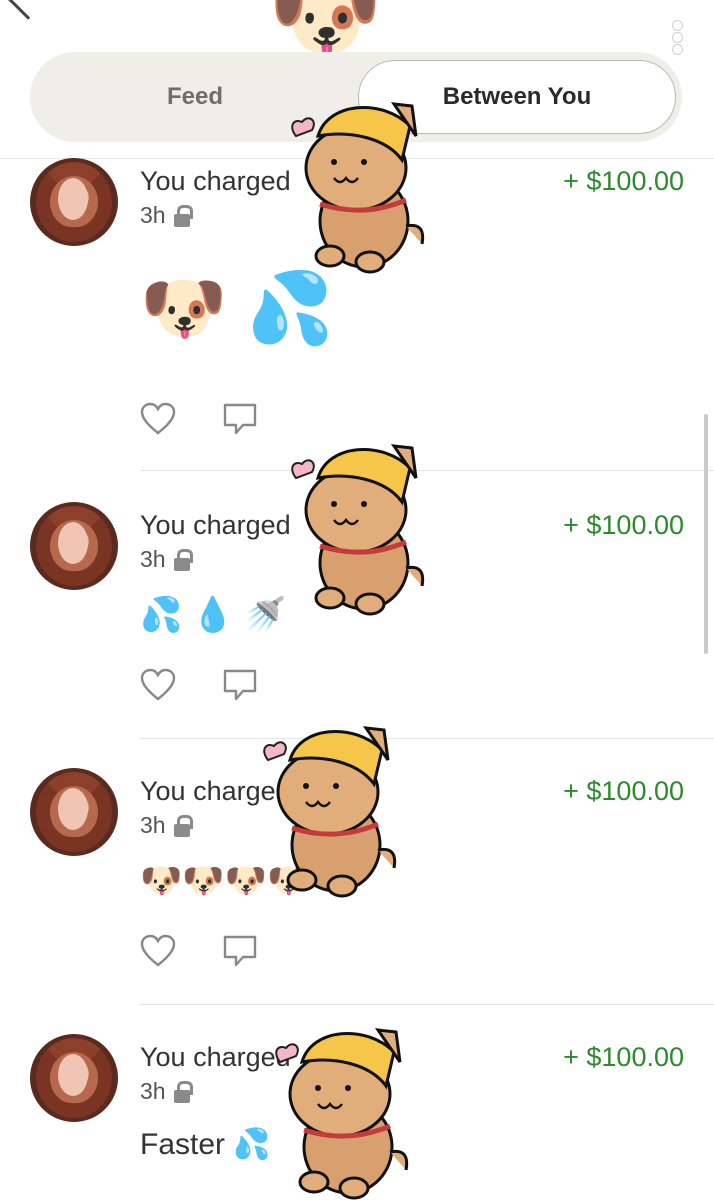 This screenshot has height=1200, width=714. What do you see at coordinates (215, 791) in the screenshot?
I see `transaction-title-main: You charged` at bounding box center [215, 791].